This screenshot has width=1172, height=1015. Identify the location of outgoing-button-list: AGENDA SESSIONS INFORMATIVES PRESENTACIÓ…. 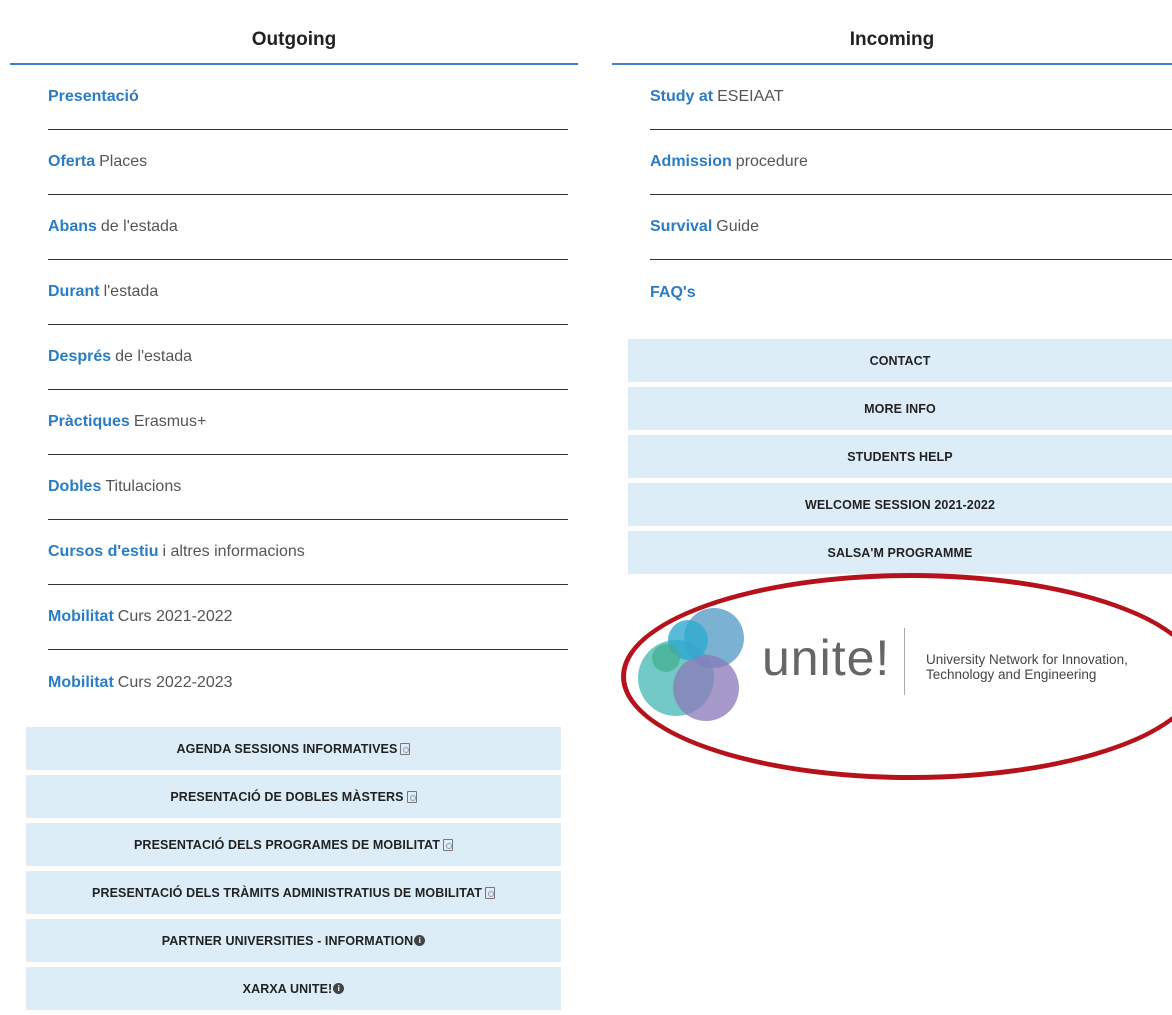
(293, 871).